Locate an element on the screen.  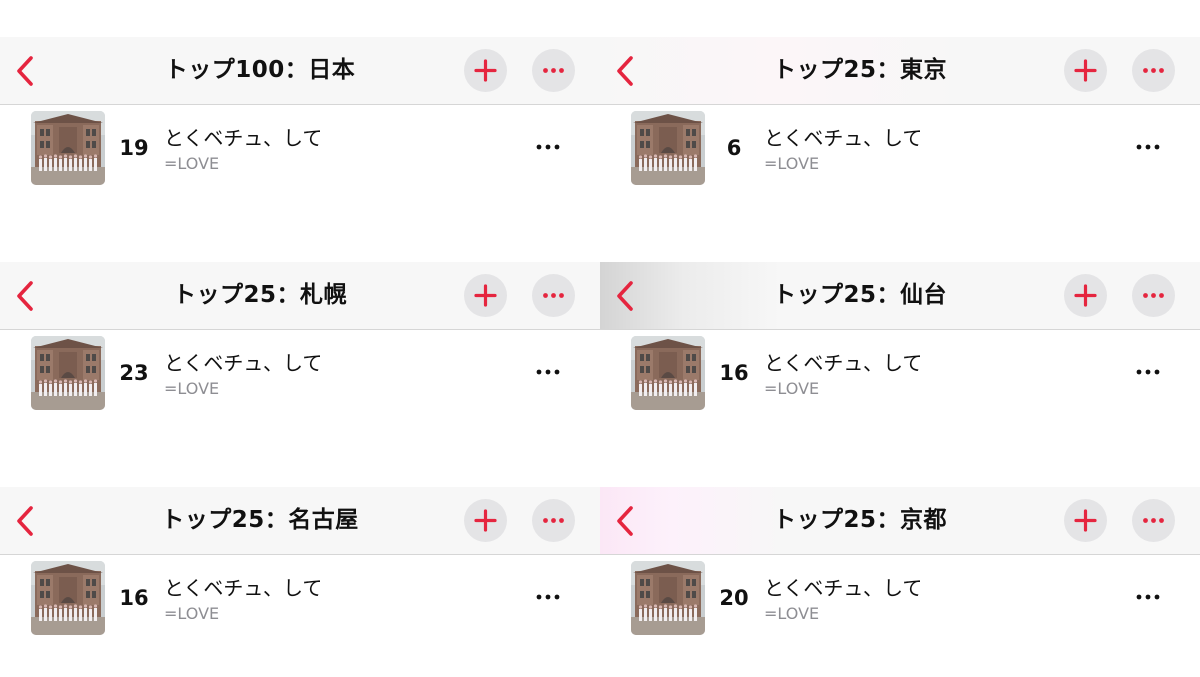
song-row: 20 とくベチュ、して =LOVE is located at coordinates (900, 597).